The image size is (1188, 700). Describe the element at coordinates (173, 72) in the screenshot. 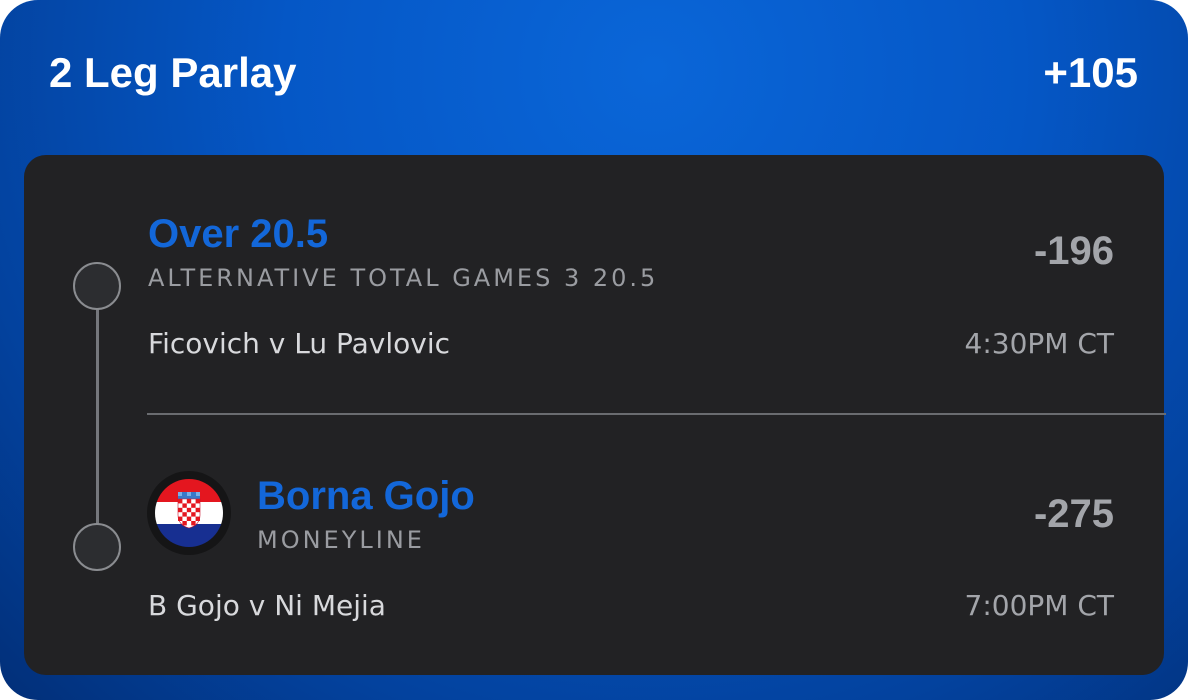

I see `parlay-title: 2 Leg Parlay` at that location.